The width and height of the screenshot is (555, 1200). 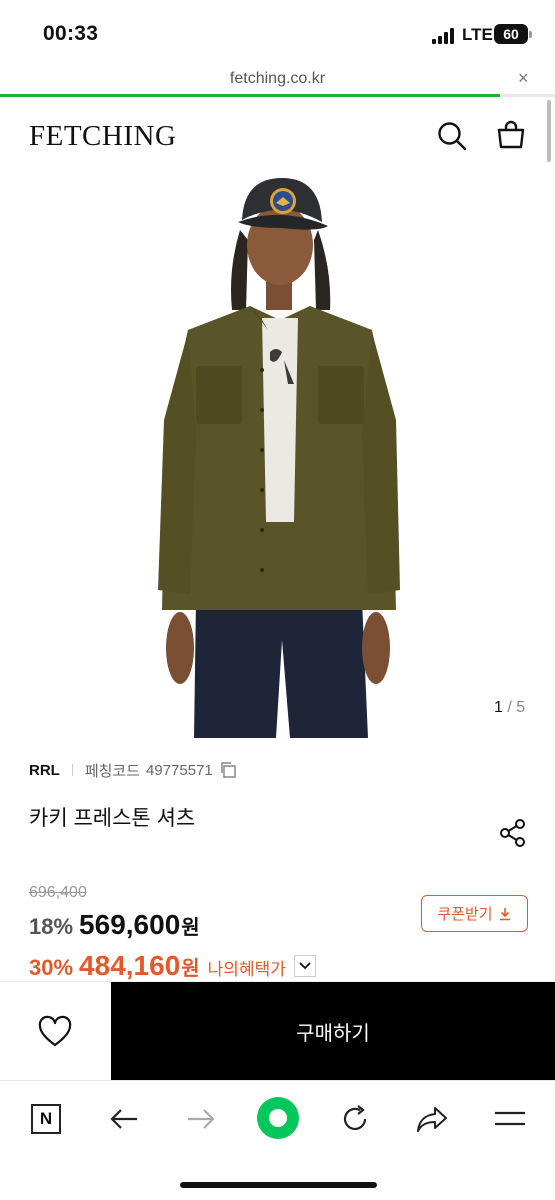 What do you see at coordinates (278, 1118) in the screenshot?
I see `naver-home-icon` at bounding box center [278, 1118].